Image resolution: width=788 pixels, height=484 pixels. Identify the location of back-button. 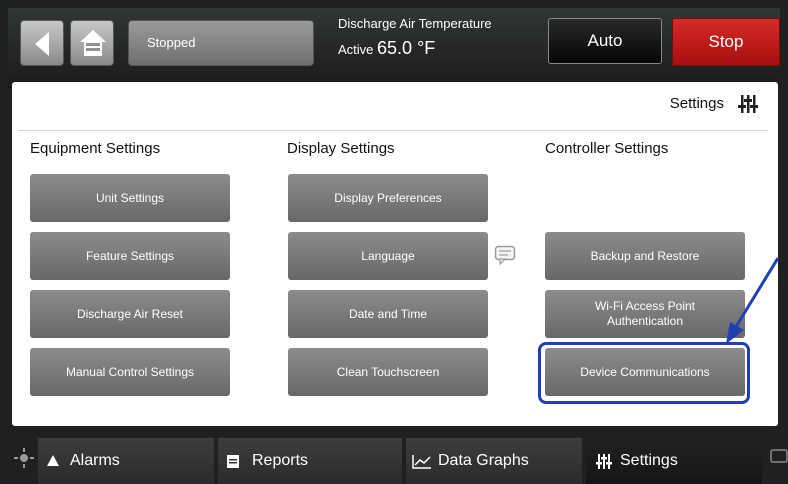
(42, 43).